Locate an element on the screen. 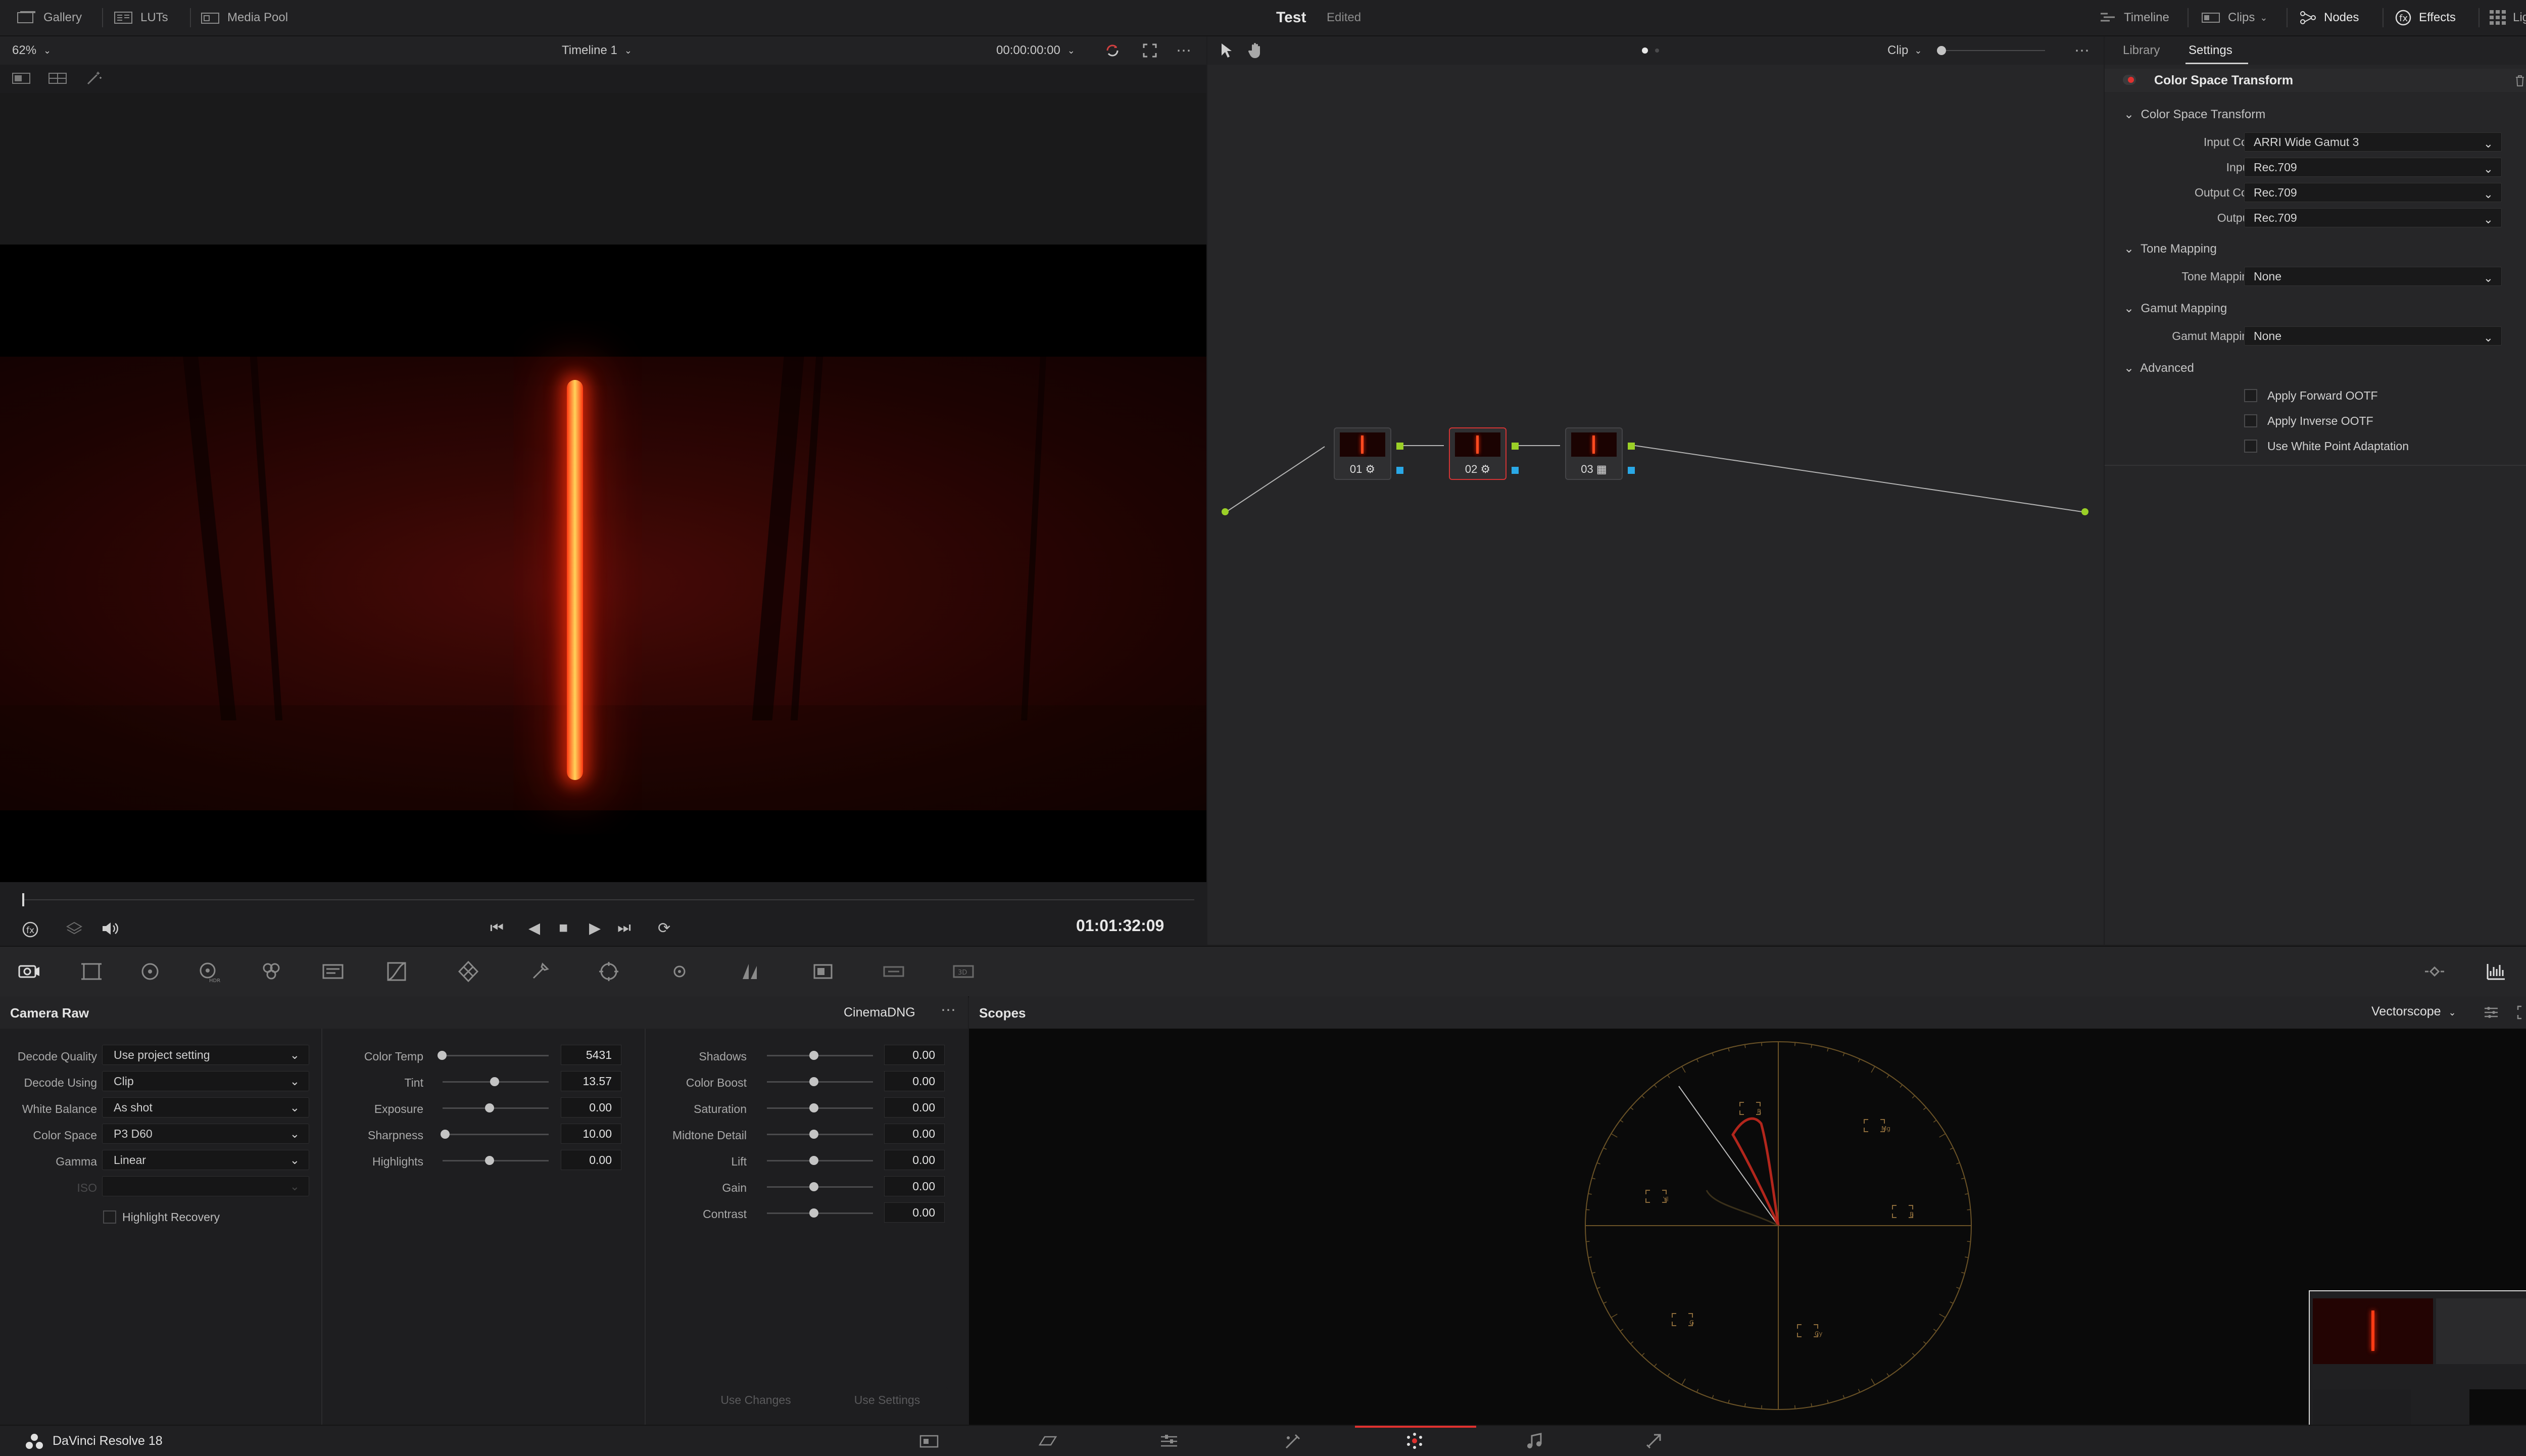  camera-raw-icon is located at coordinates (28, 971).